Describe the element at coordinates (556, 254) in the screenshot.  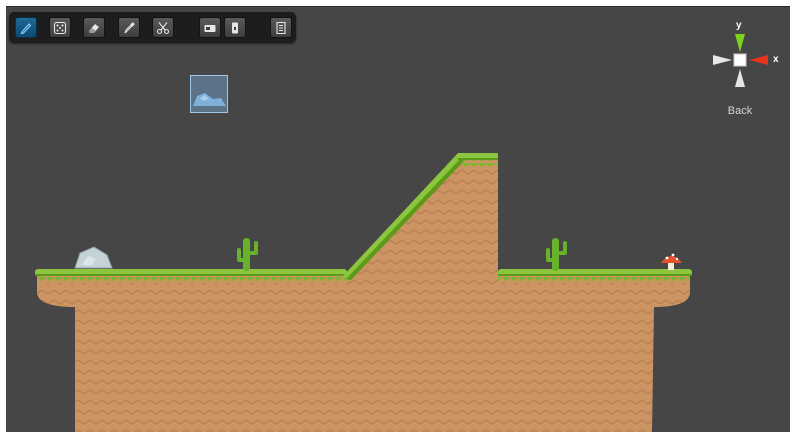
I see `cactus-sprite-right` at that location.